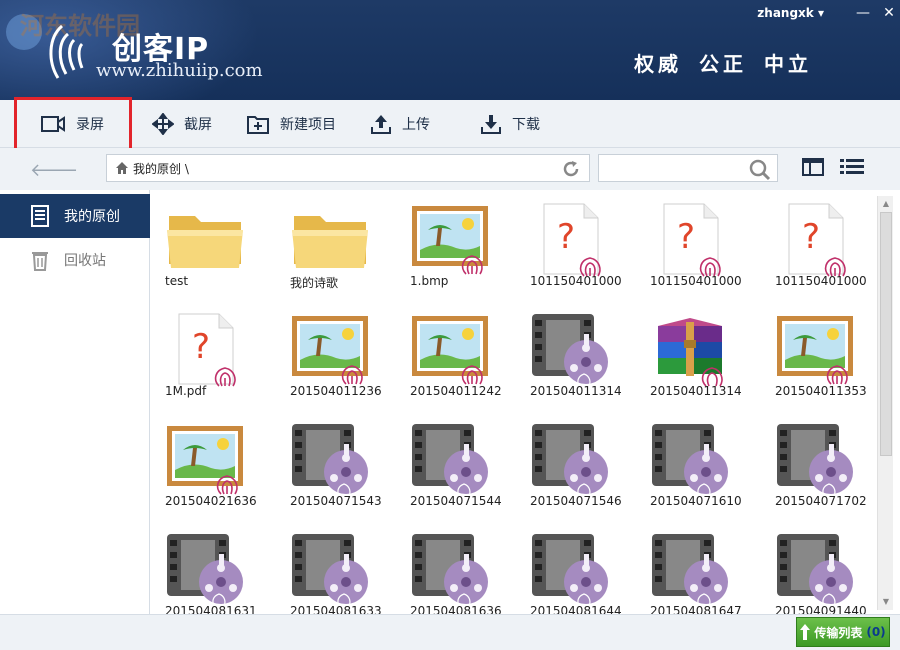 This screenshot has width=900, height=650. I want to click on file-item: 201504081633, so click(334, 569).